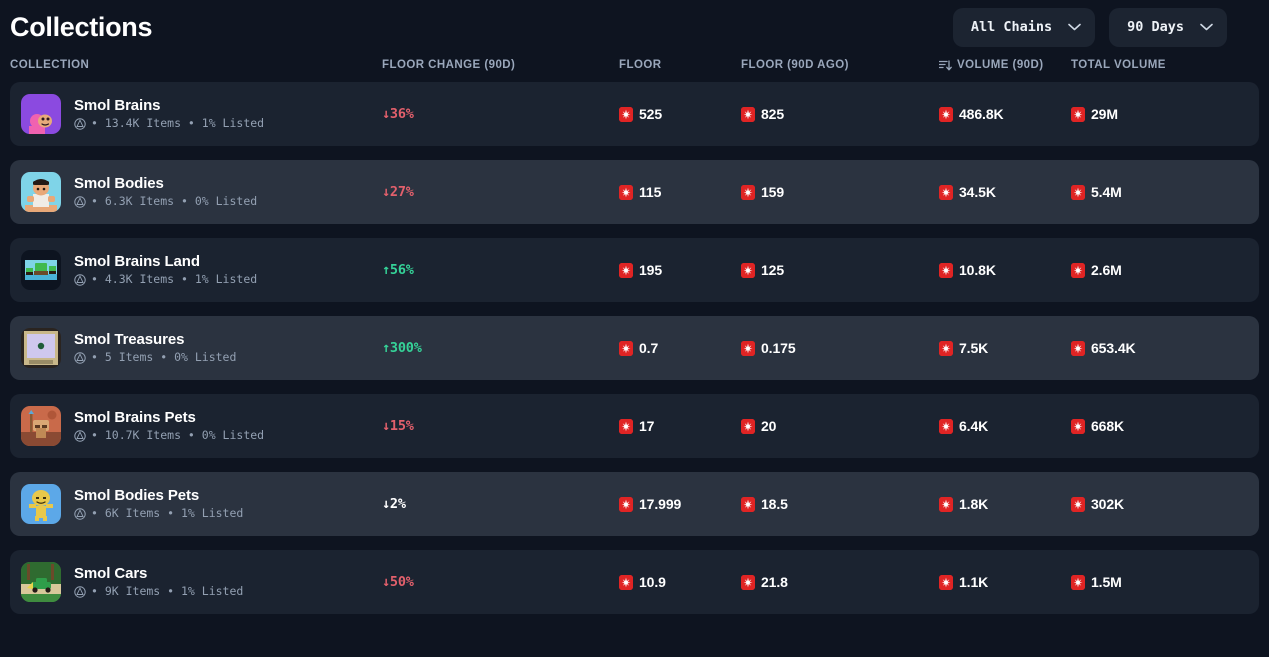  Describe the element at coordinates (169, 113) in the screenshot. I see `collection-text: Smol Brains • 13.4K Items • 1% Listed` at that location.